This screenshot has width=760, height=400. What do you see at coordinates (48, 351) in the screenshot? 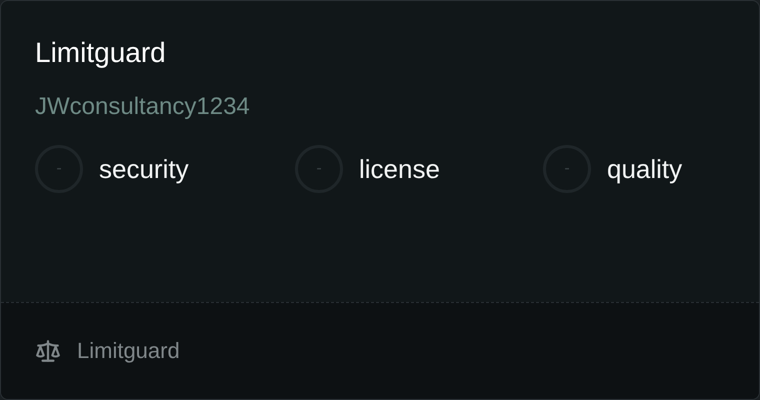
I see `scale-icon` at bounding box center [48, 351].